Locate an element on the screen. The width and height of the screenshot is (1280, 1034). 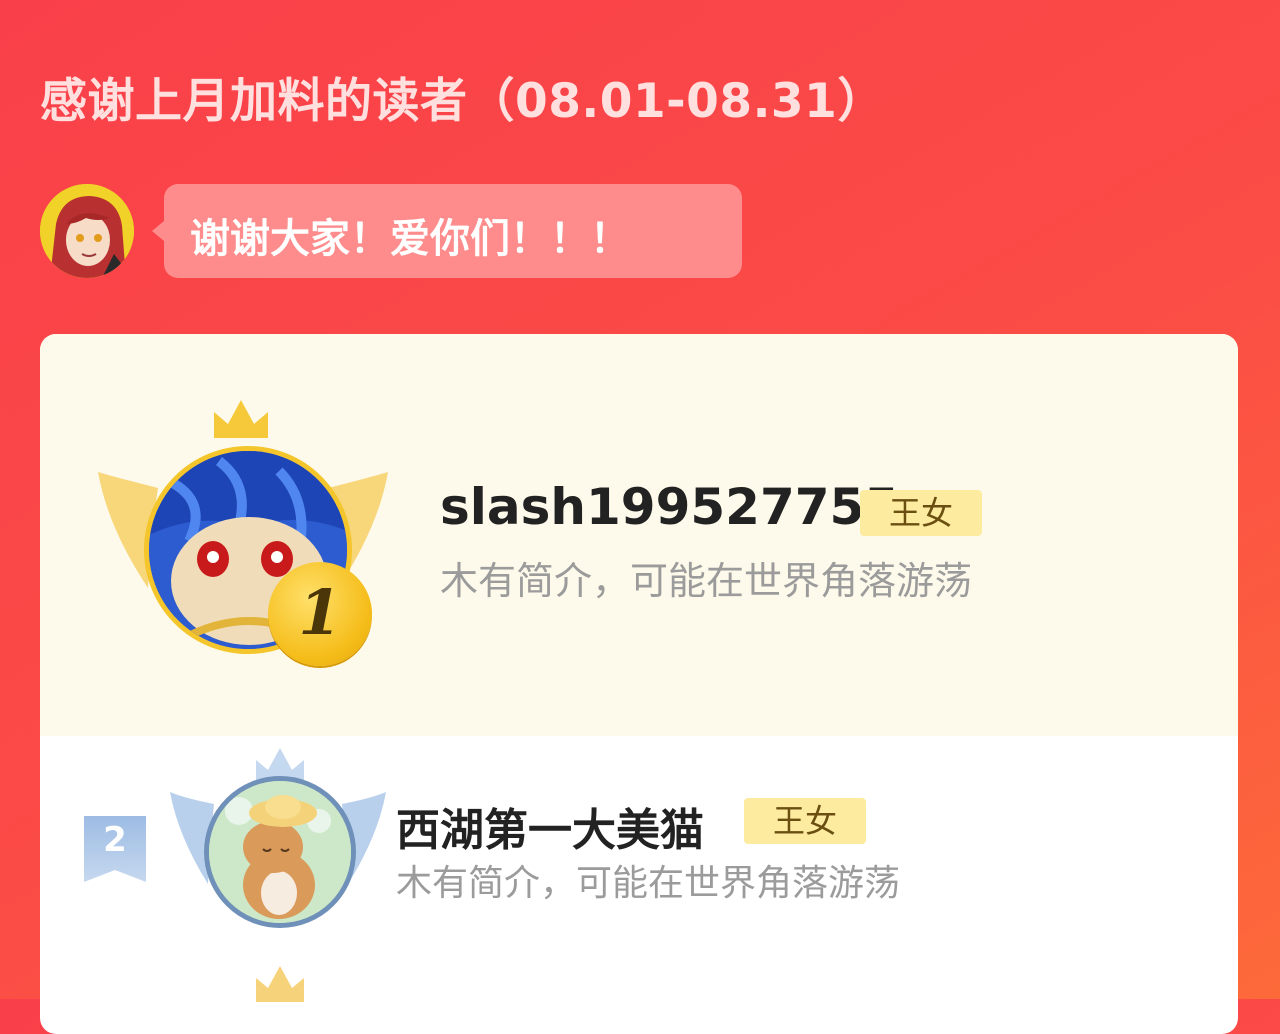
gold-medal-icon: 1 is located at coordinates (320, 614).